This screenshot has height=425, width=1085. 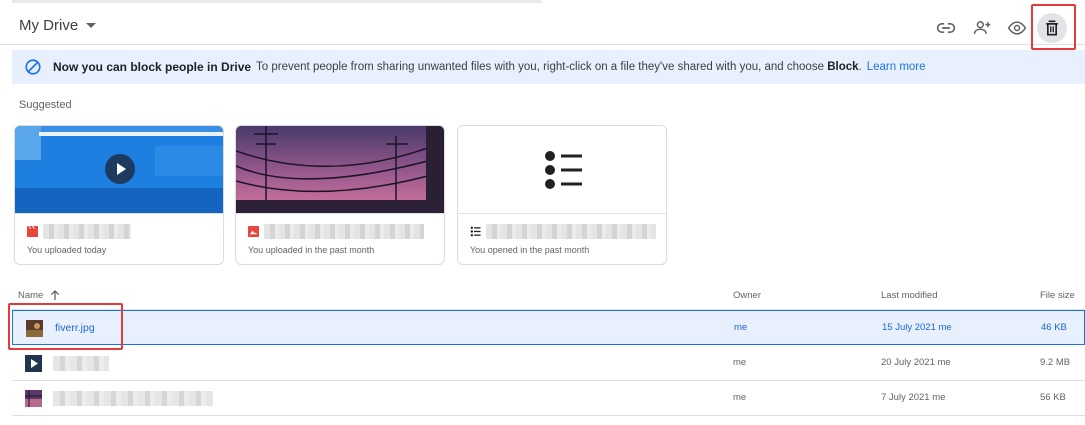 I want to click on preview-button, so click(x=1017, y=28).